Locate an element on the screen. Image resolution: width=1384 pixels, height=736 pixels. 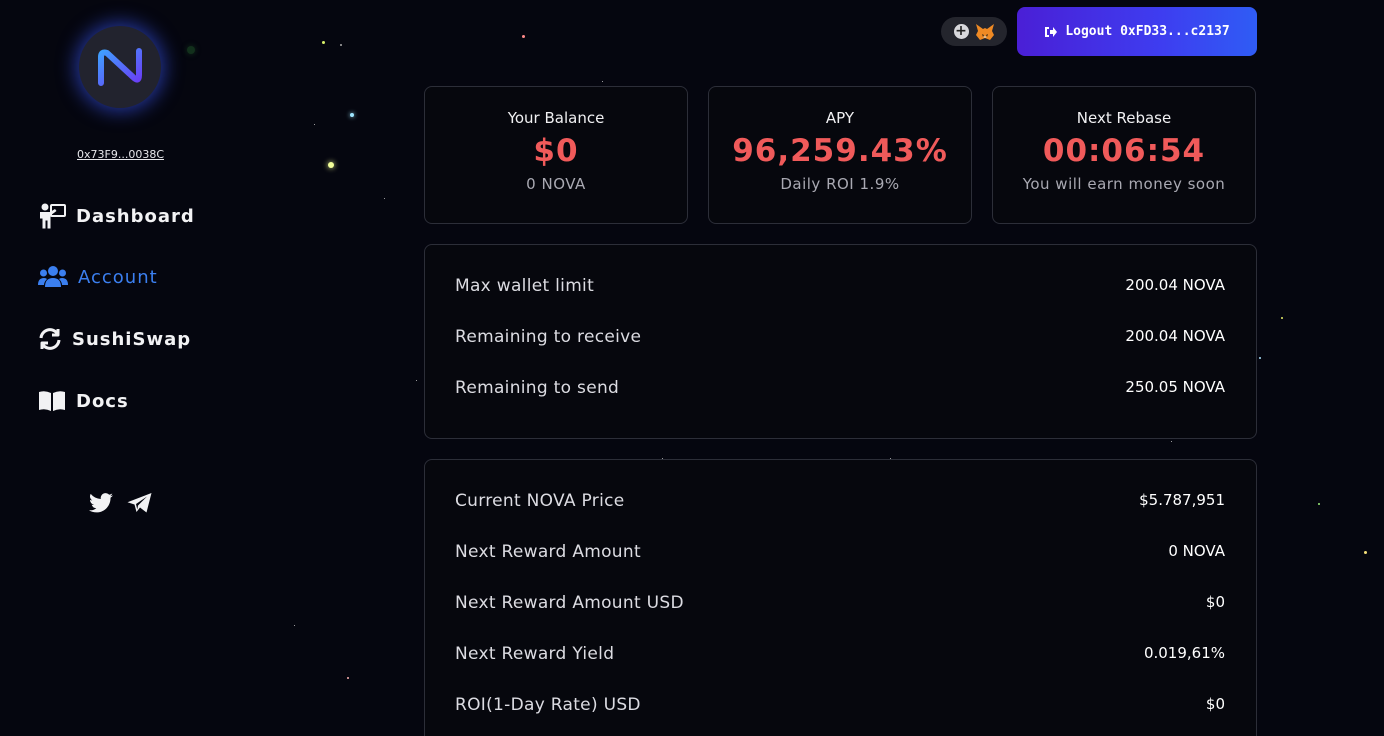
nav-dashboard: Dashboard is located at coordinates (116, 216).